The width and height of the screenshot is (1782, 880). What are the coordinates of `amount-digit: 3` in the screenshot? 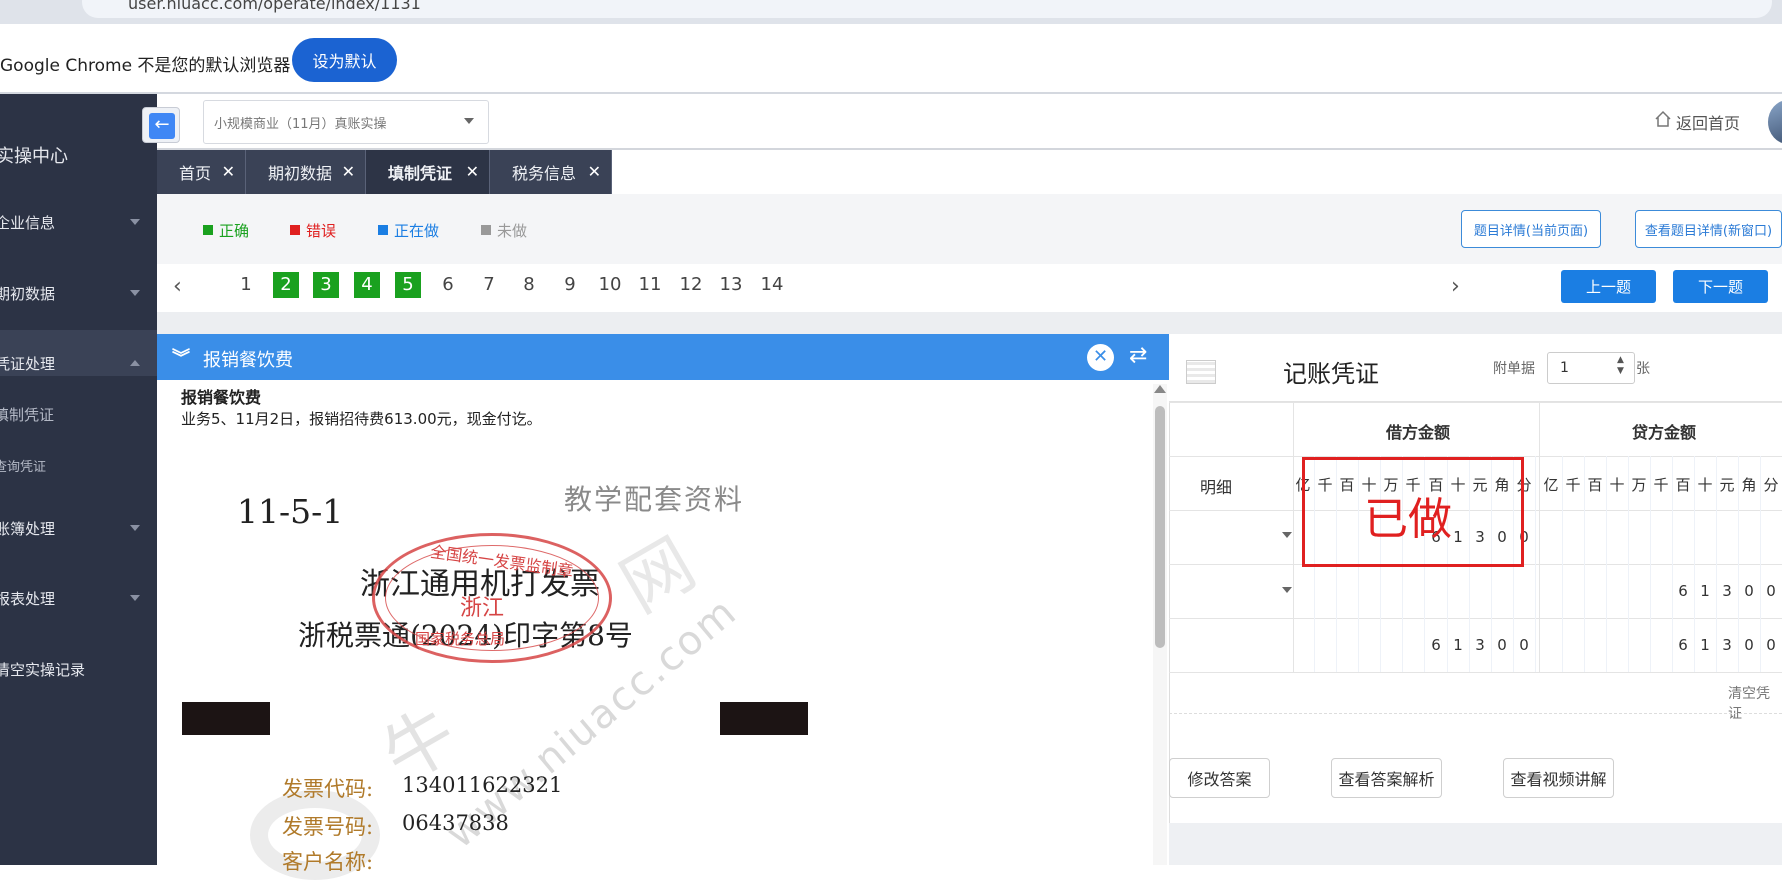 It's located at (1727, 591).